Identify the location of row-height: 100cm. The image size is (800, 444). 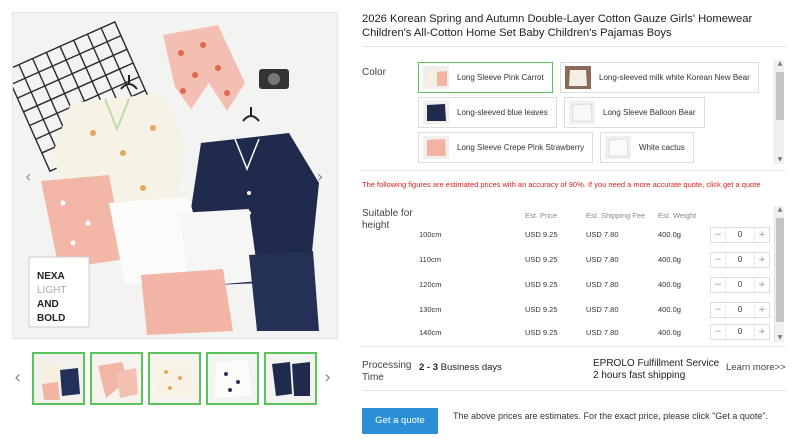
(430, 234).